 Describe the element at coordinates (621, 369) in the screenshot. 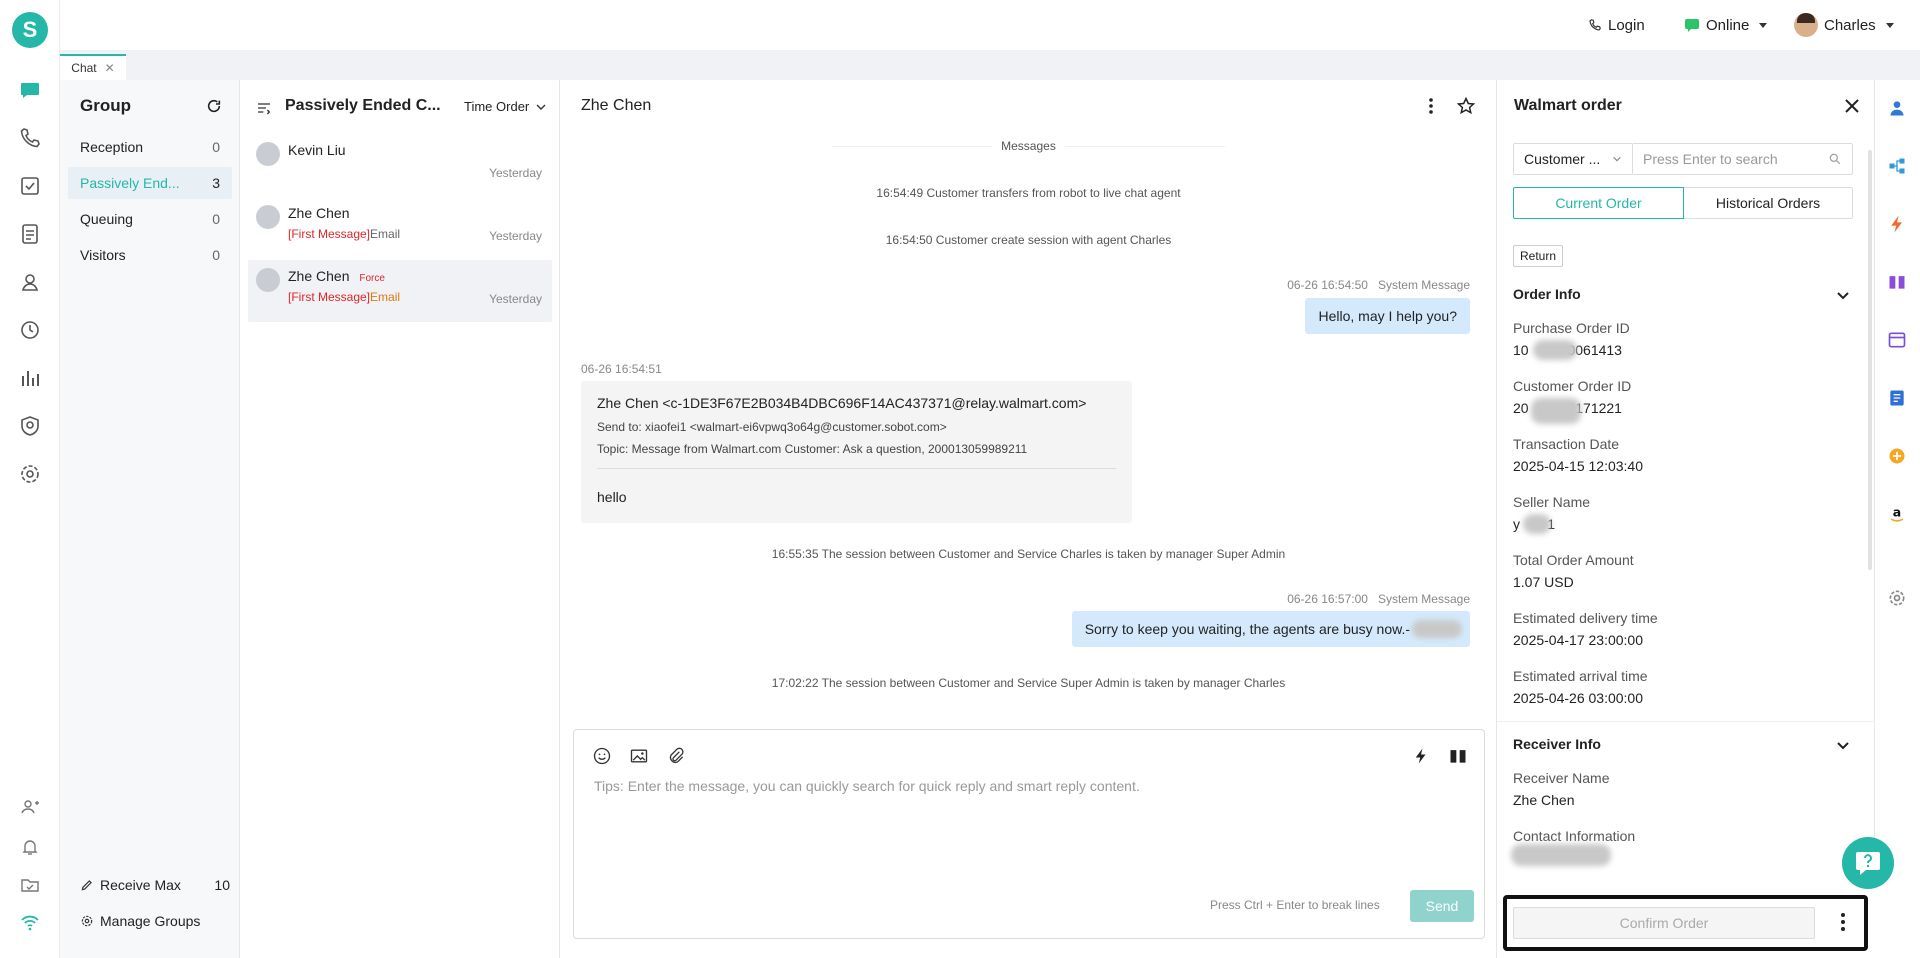

I see `message-time: 06-26 16:54:51` at that location.